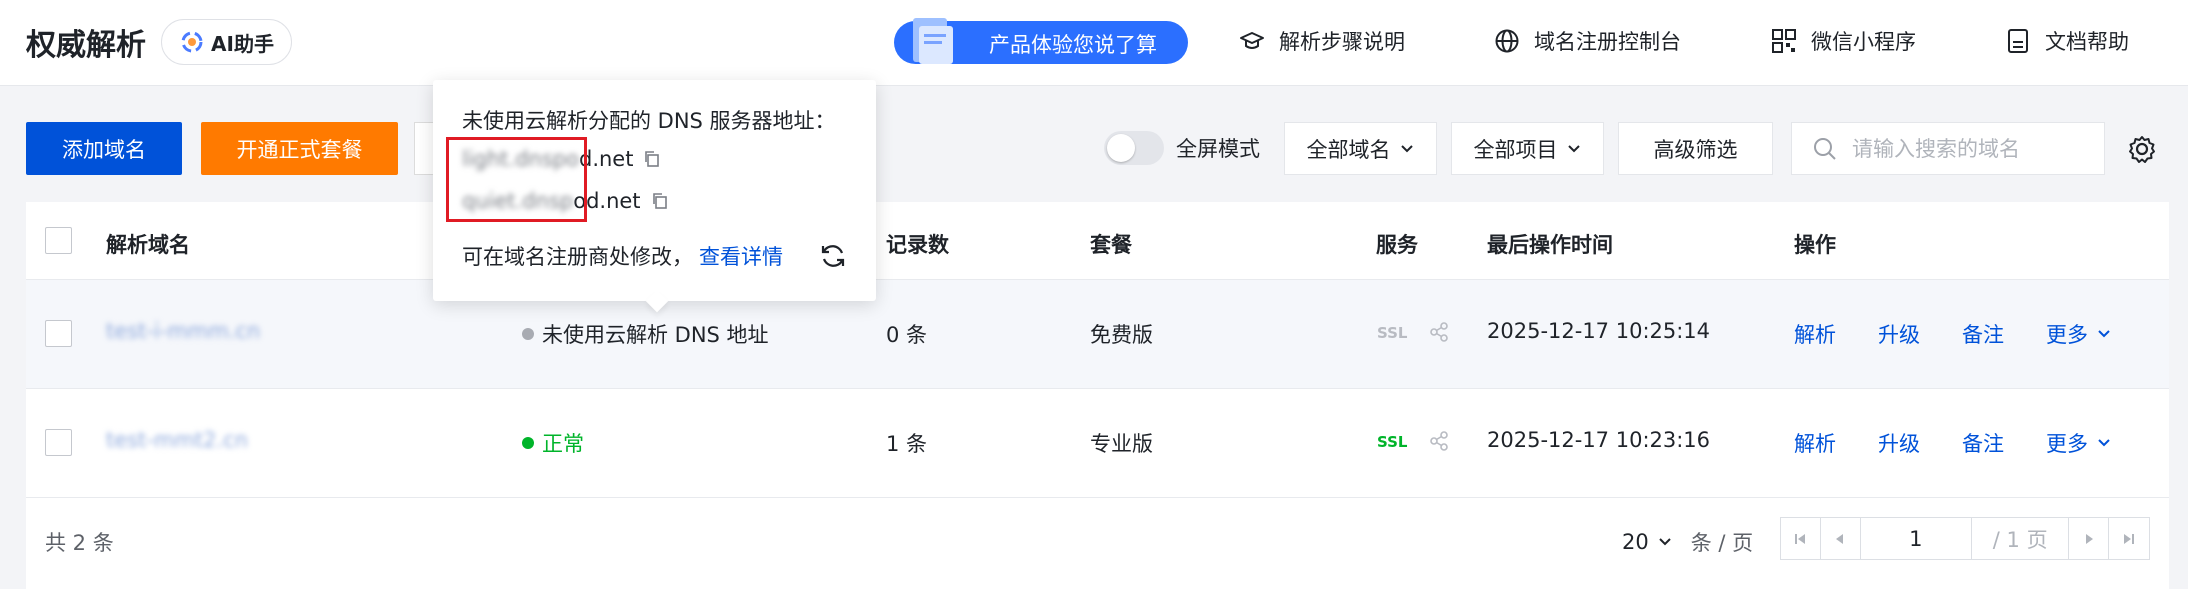 The image size is (2188, 589). I want to click on column-header-service: 服务, so click(1397, 245).